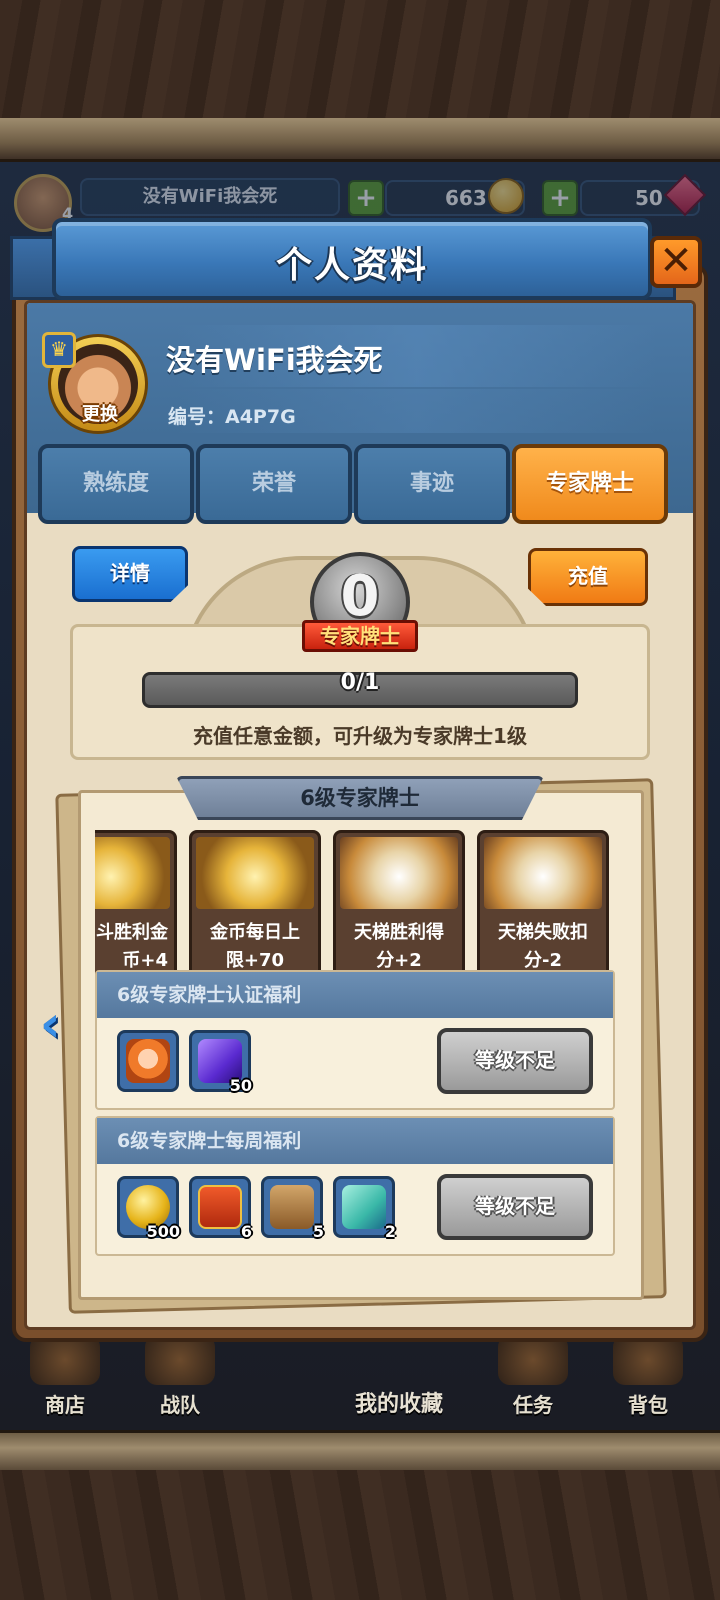 This screenshot has height=1600, width=720. I want to click on tab-deeds: 事迹, so click(432, 484).